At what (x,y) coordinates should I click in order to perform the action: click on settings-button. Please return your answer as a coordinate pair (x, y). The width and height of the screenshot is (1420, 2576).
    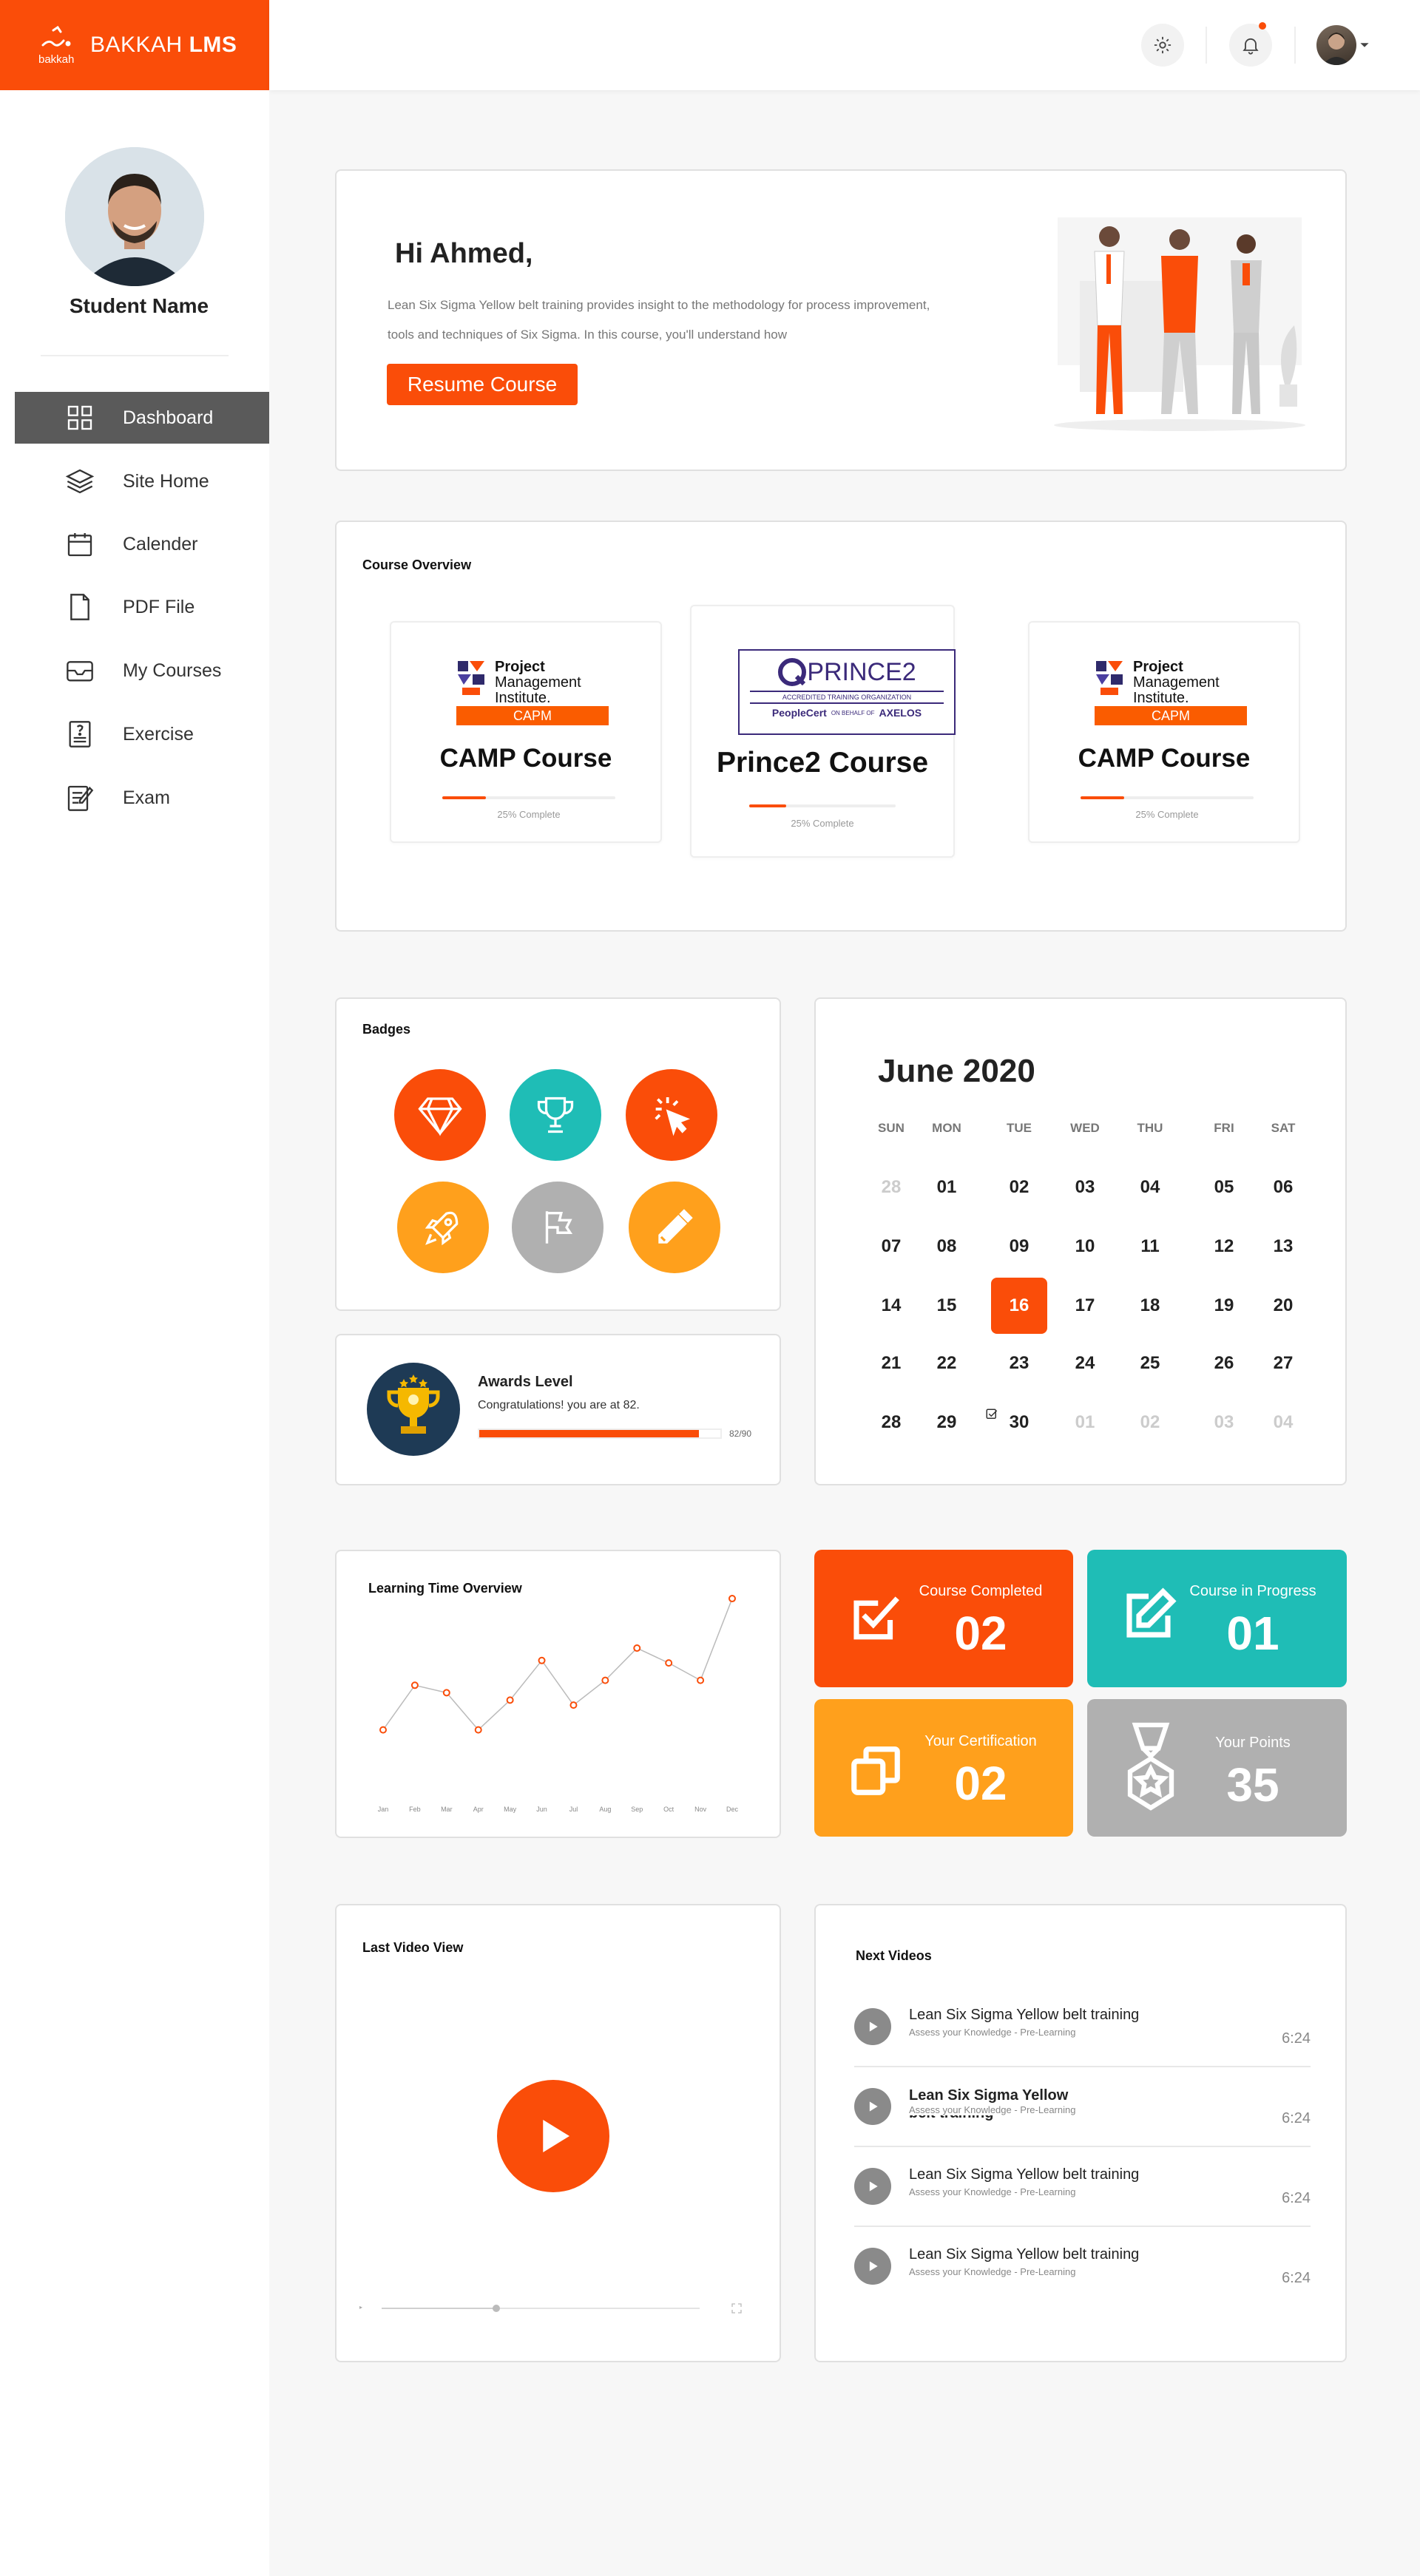
    Looking at the image, I should click on (1162, 45).